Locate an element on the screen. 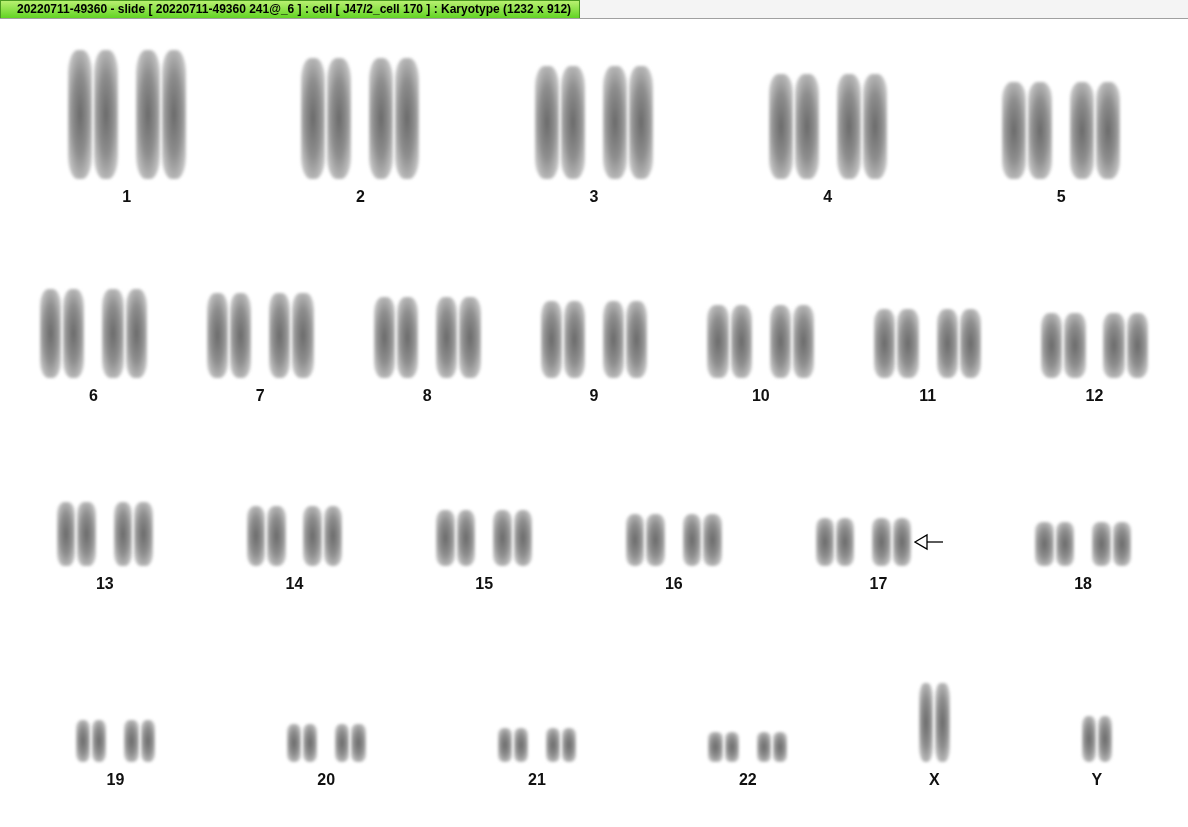 This screenshot has width=1188, height=827. window-title: 20220711-49360 - slide [ 20220711-49360 241@_6 ] : cell [ J47/2_cell 170 ] : Karyotype (1232 x 912) is located at coordinates (290, 9).